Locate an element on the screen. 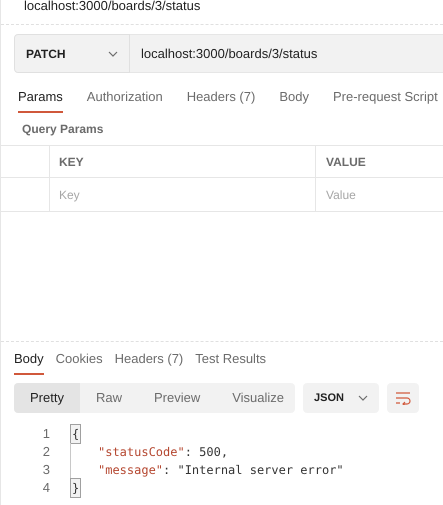 The height and width of the screenshot is (505, 443). request-title: localhost:3000/boards/3/status is located at coordinates (112, 6).